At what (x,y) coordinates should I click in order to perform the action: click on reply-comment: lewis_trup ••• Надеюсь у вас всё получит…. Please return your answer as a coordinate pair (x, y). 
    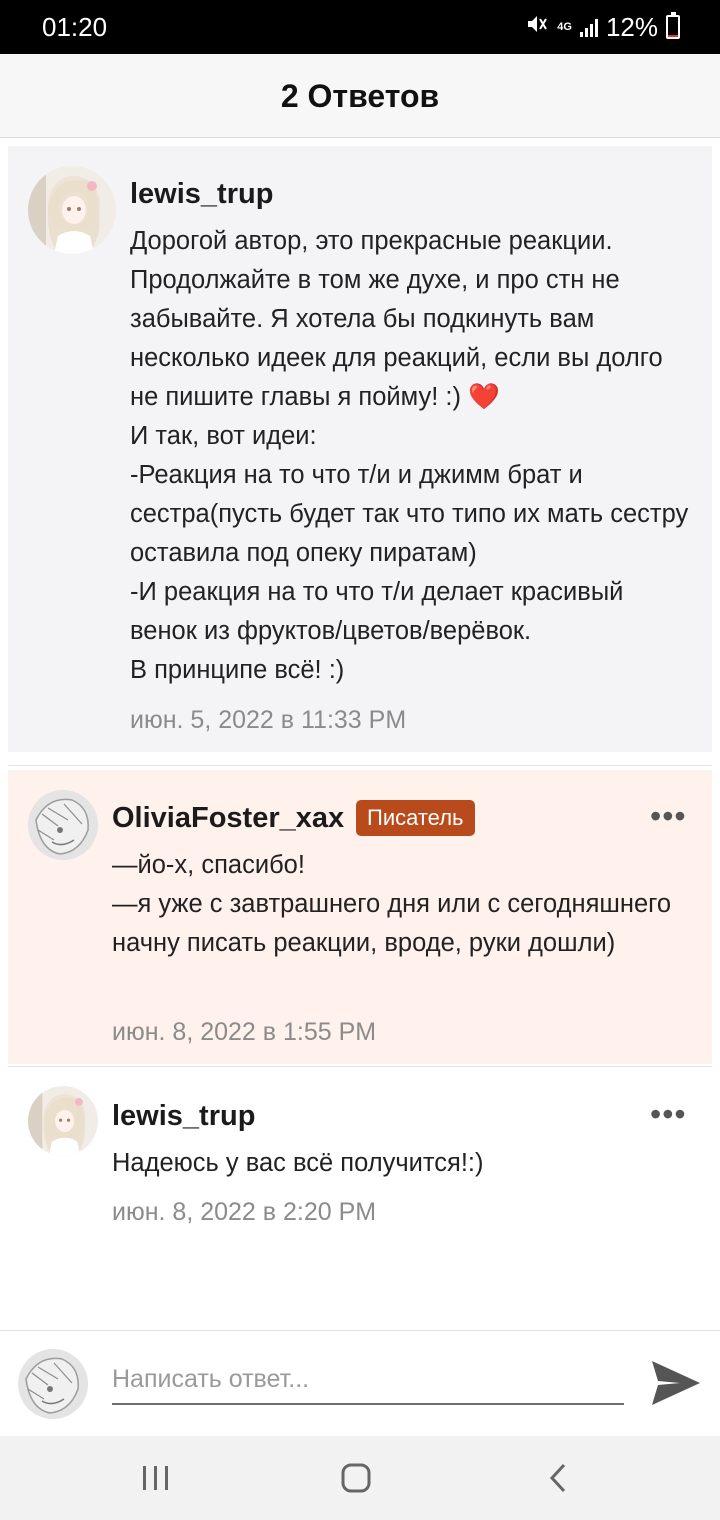
    Looking at the image, I should click on (360, 1170).